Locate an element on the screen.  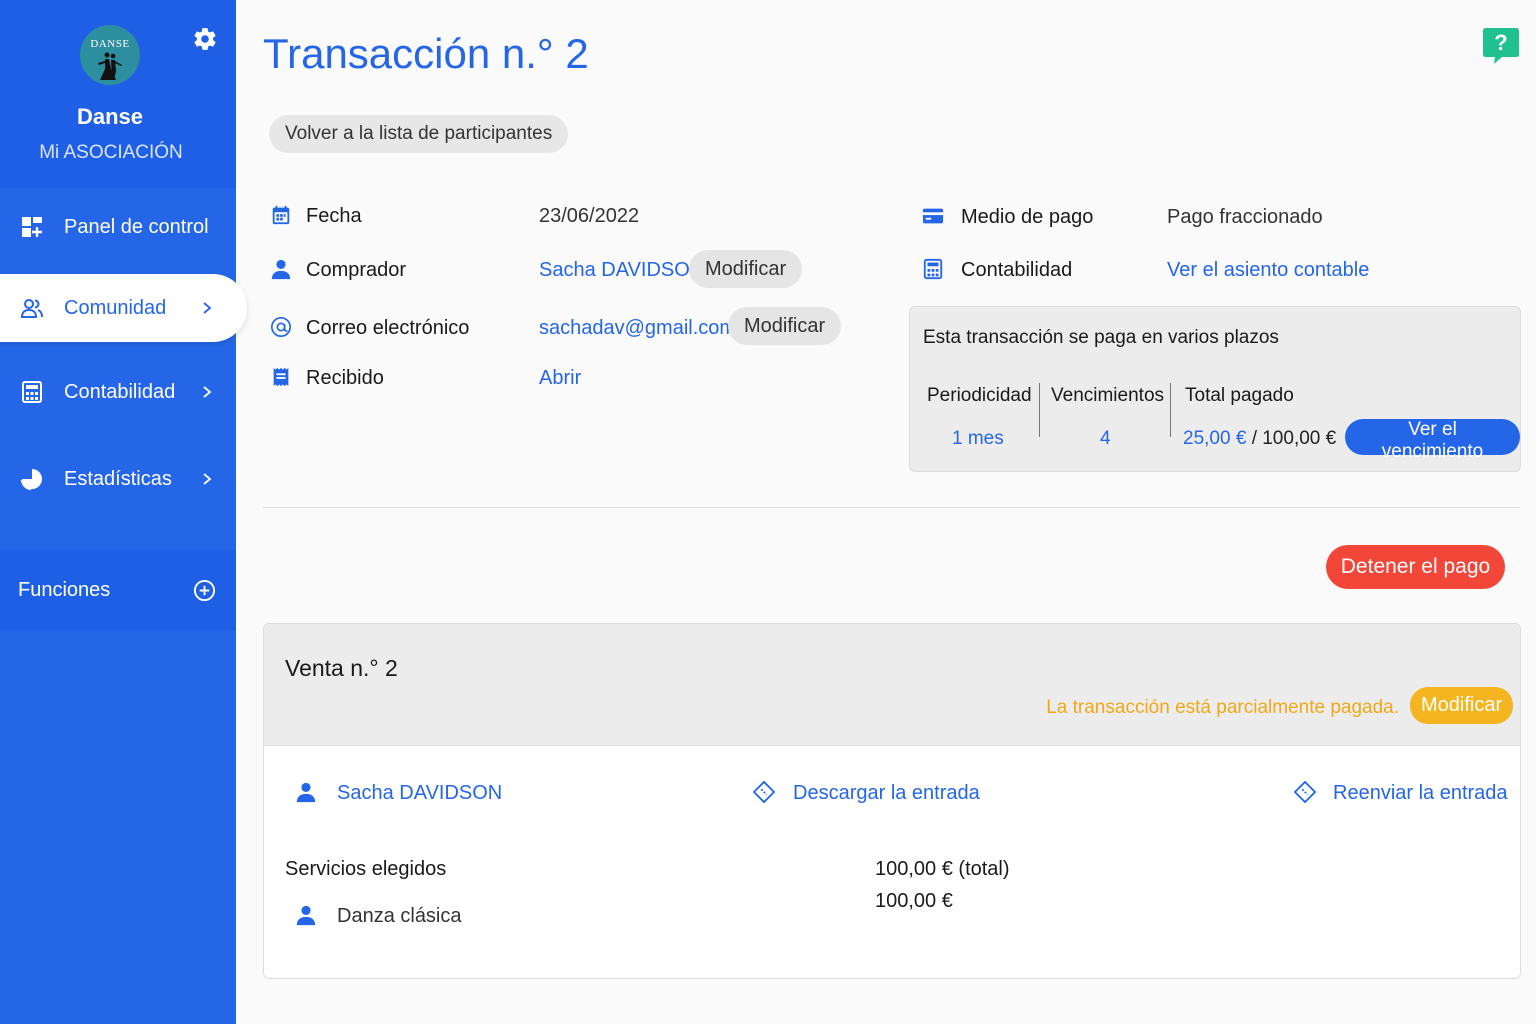
section-divider is located at coordinates (891, 507).